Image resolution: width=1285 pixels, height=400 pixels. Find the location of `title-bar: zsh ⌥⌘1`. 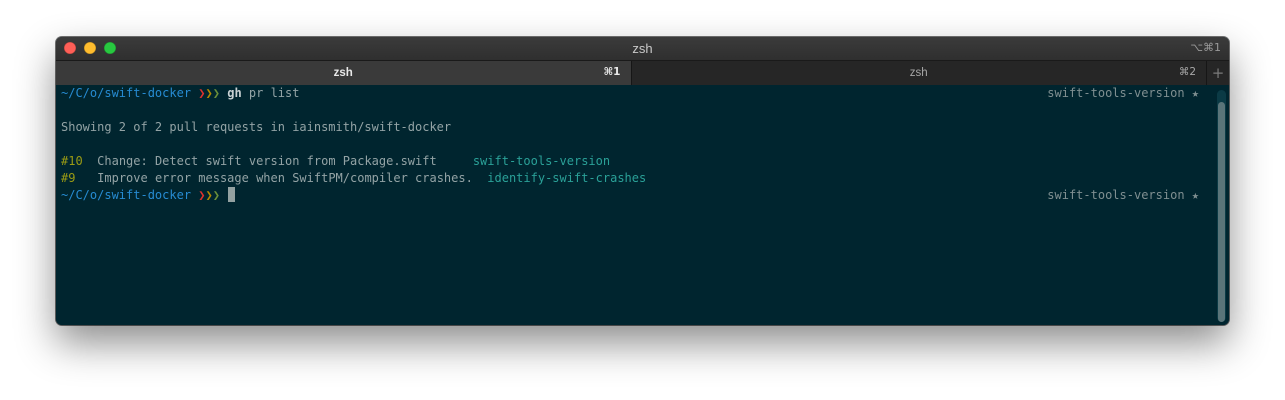

title-bar: zsh ⌥⌘1 is located at coordinates (642, 48).